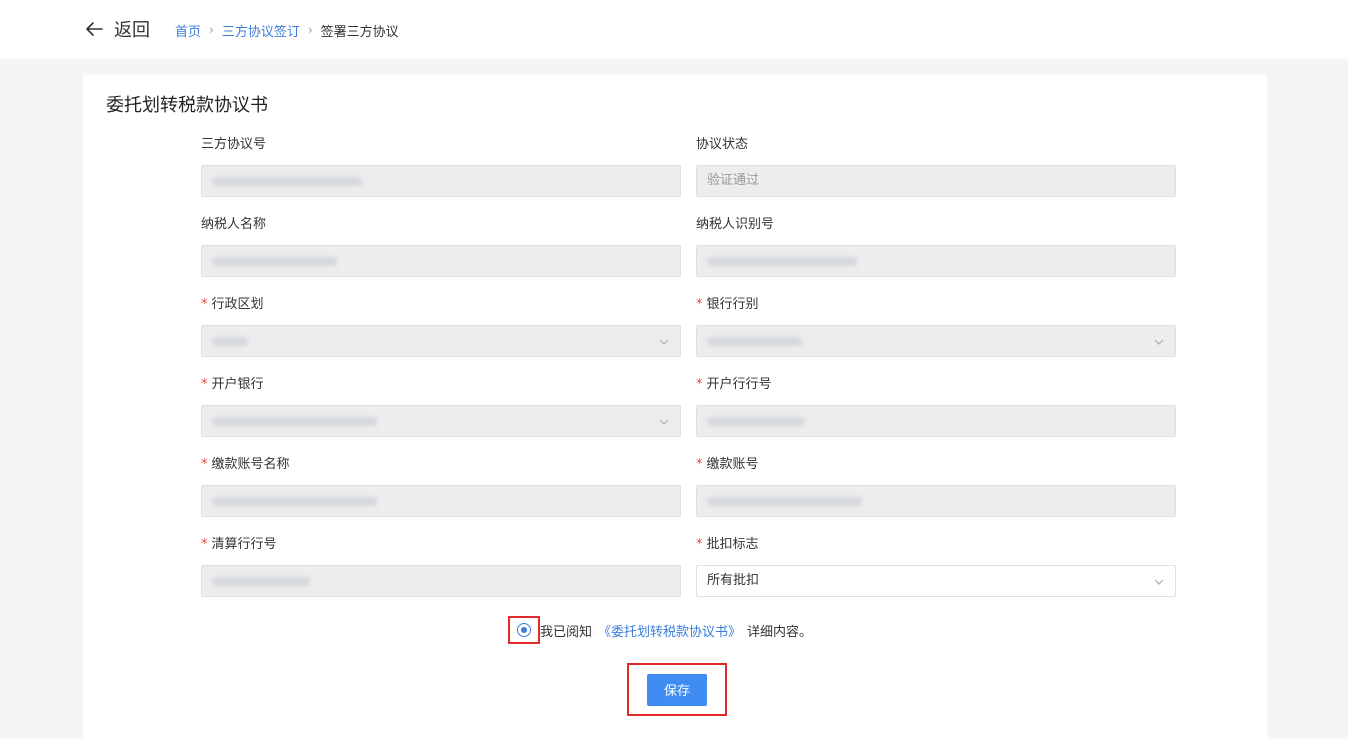 This screenshot has height=739, width=1348. What do you see at coordinates (733, 580) in the screenshot?
I see `field-value: 所有批扣` at bounding box center [733, 580].